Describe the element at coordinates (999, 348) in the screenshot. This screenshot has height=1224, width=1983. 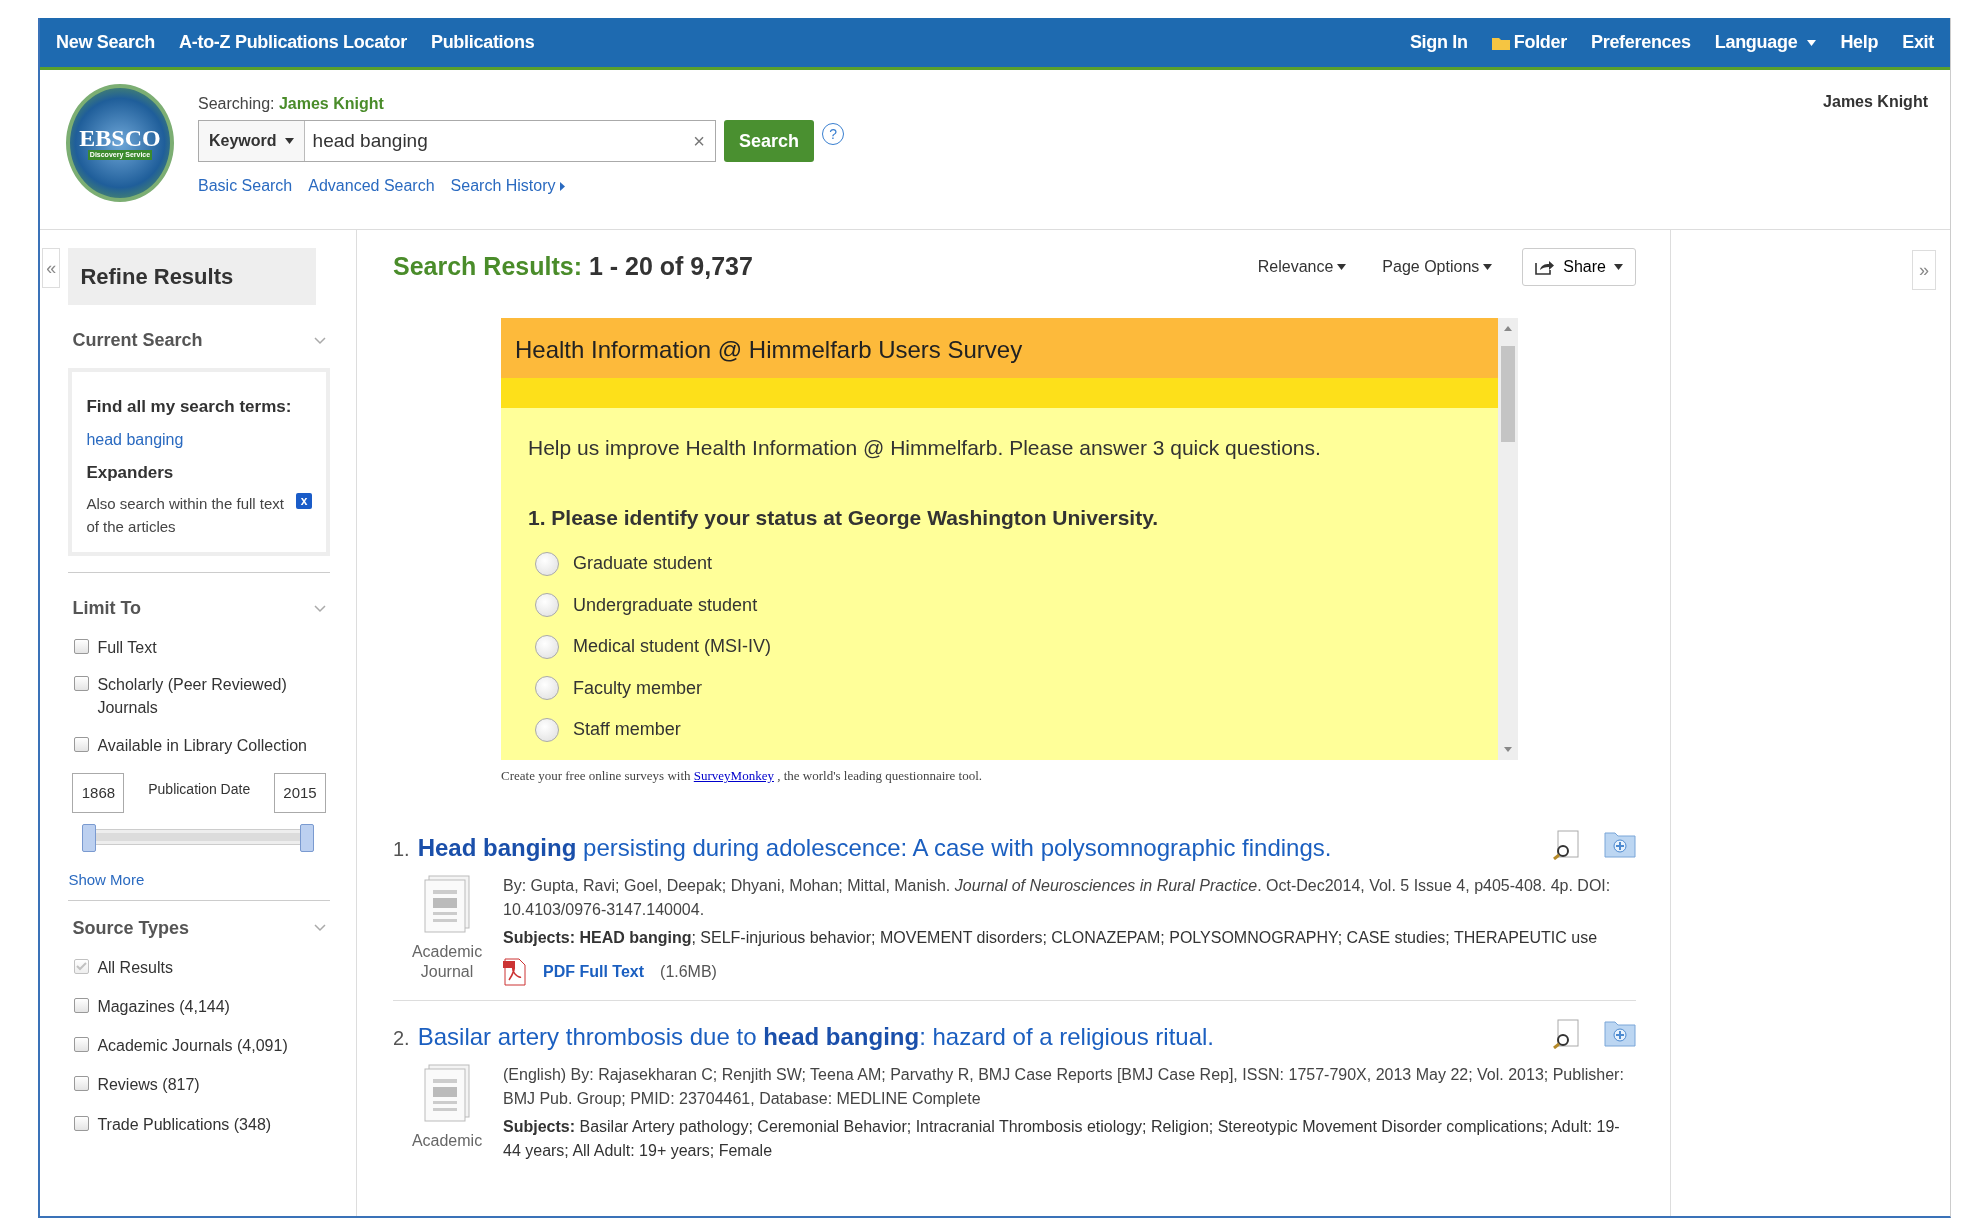
I see `survey-title: Health Information @ Himmelfarb Users Survey` at that location.